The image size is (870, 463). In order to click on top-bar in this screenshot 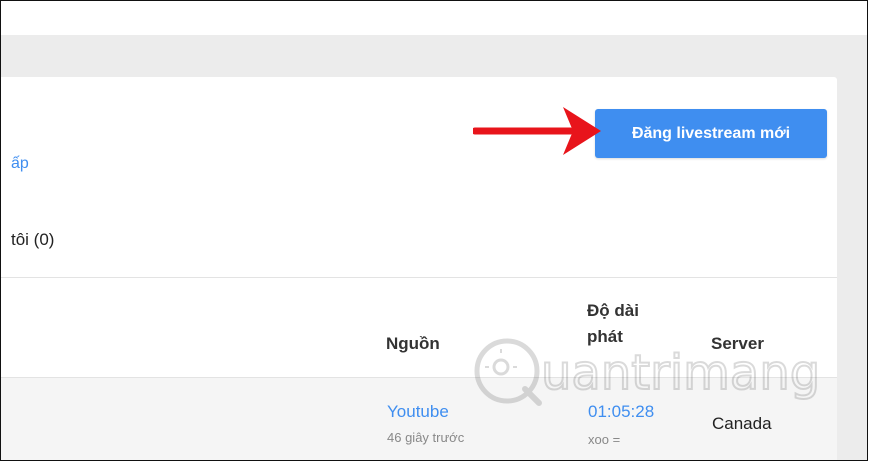, I will do `click(434, 18)`.